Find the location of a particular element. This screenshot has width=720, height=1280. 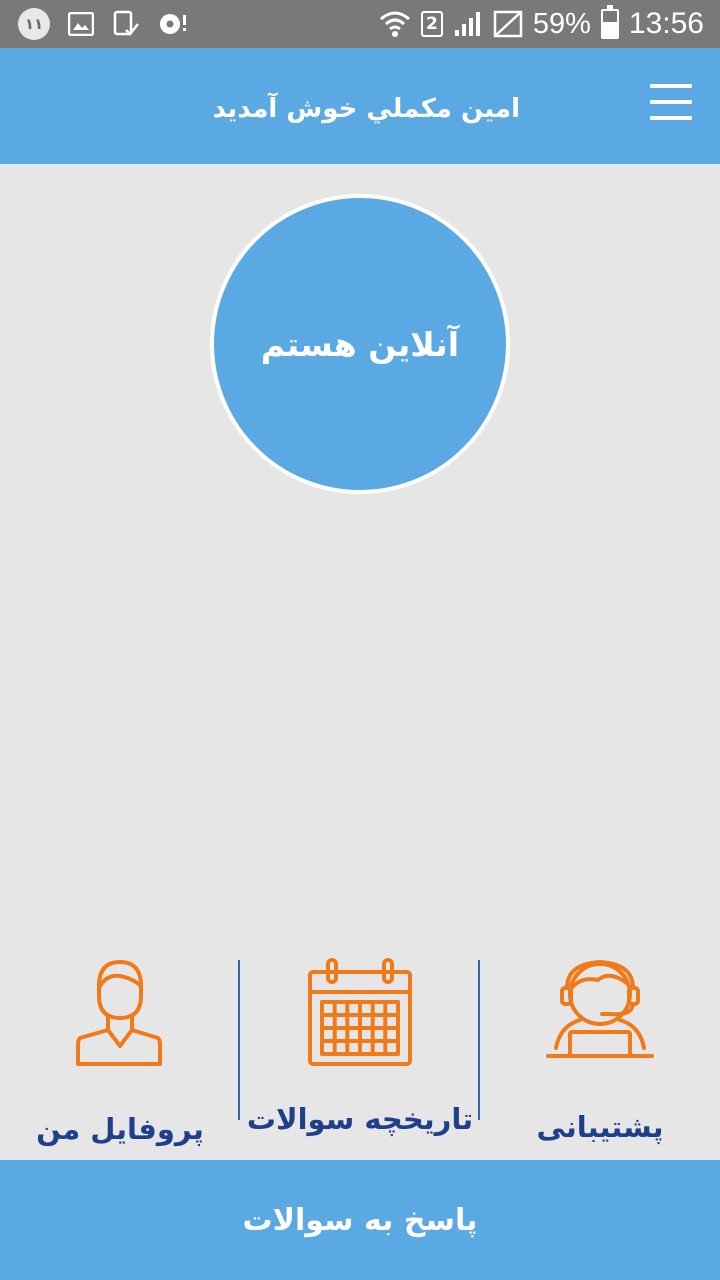

app-bar: امين مكملي خوش آمدید is located at coordinates (360, 106).